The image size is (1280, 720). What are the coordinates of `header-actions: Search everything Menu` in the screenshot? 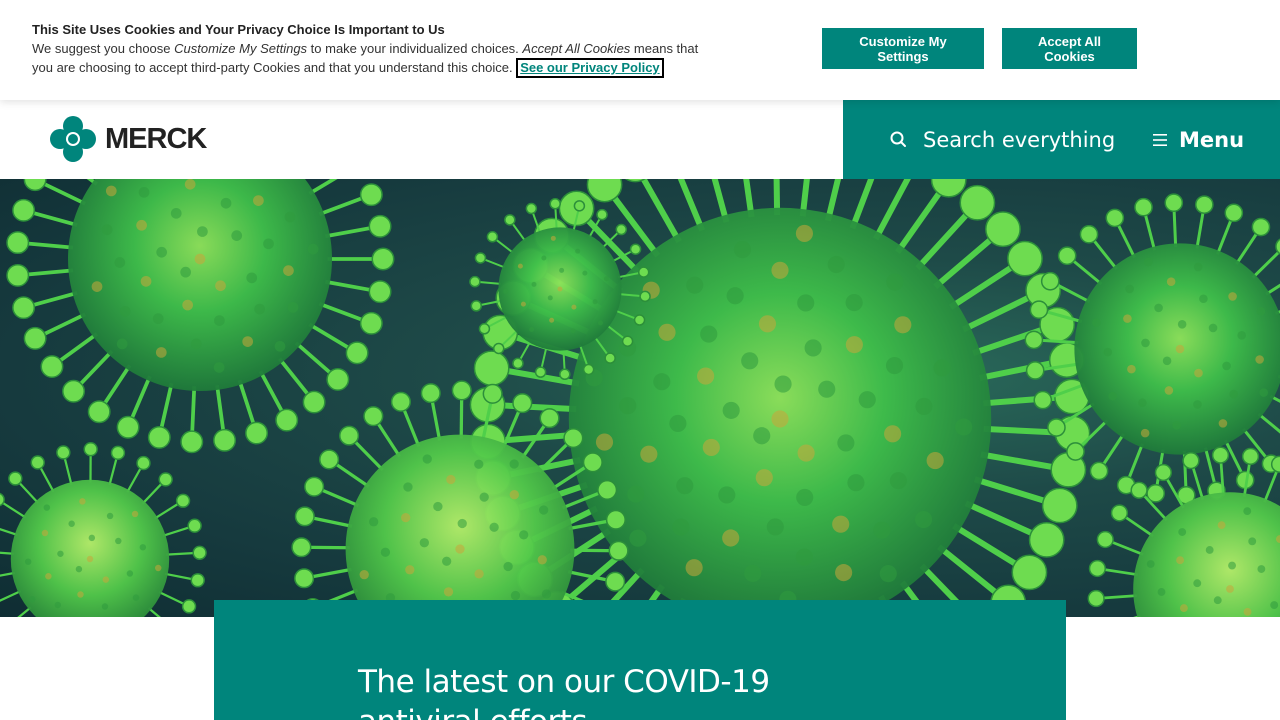 It's located at (1061, 139).